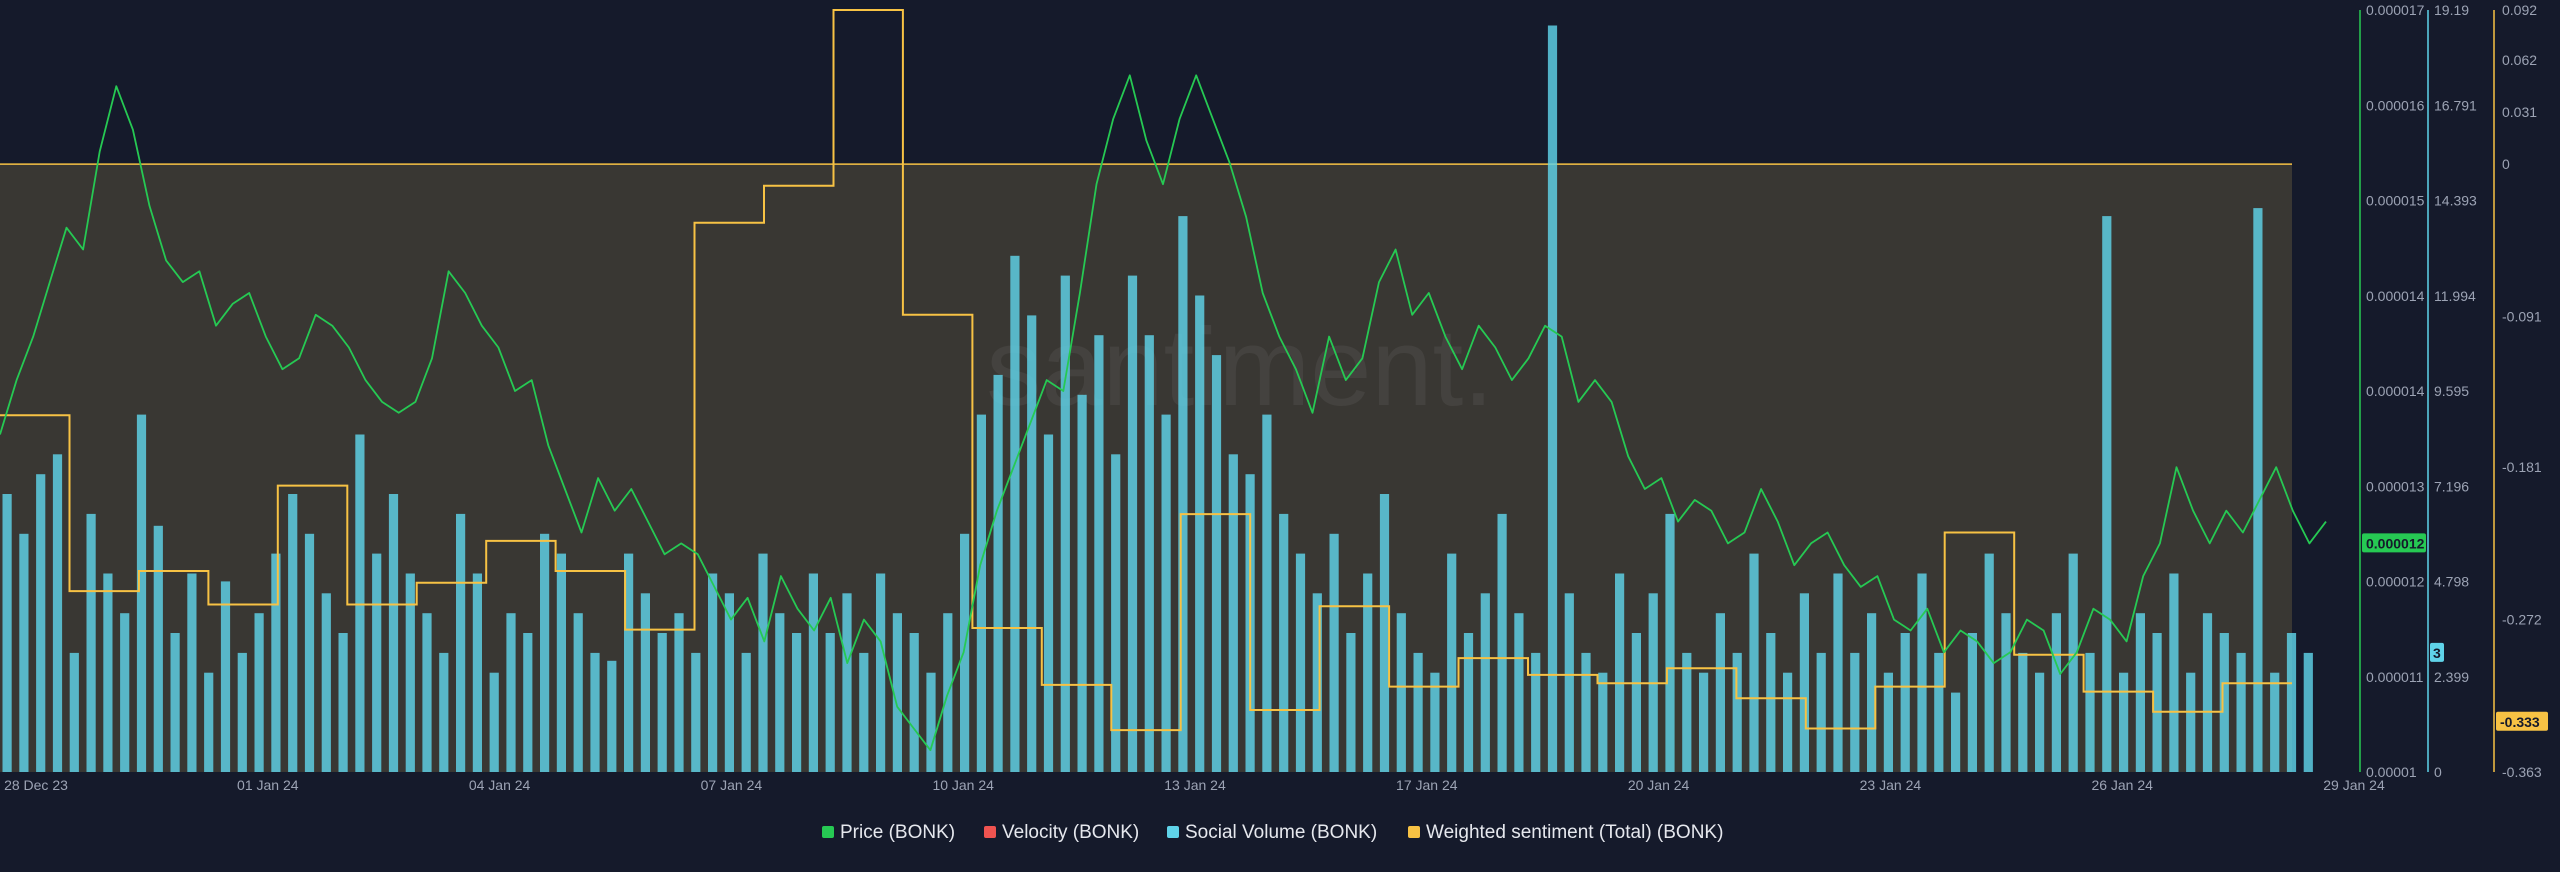  I want to click on price-current-value: 0.000012, so click(2395, 543).